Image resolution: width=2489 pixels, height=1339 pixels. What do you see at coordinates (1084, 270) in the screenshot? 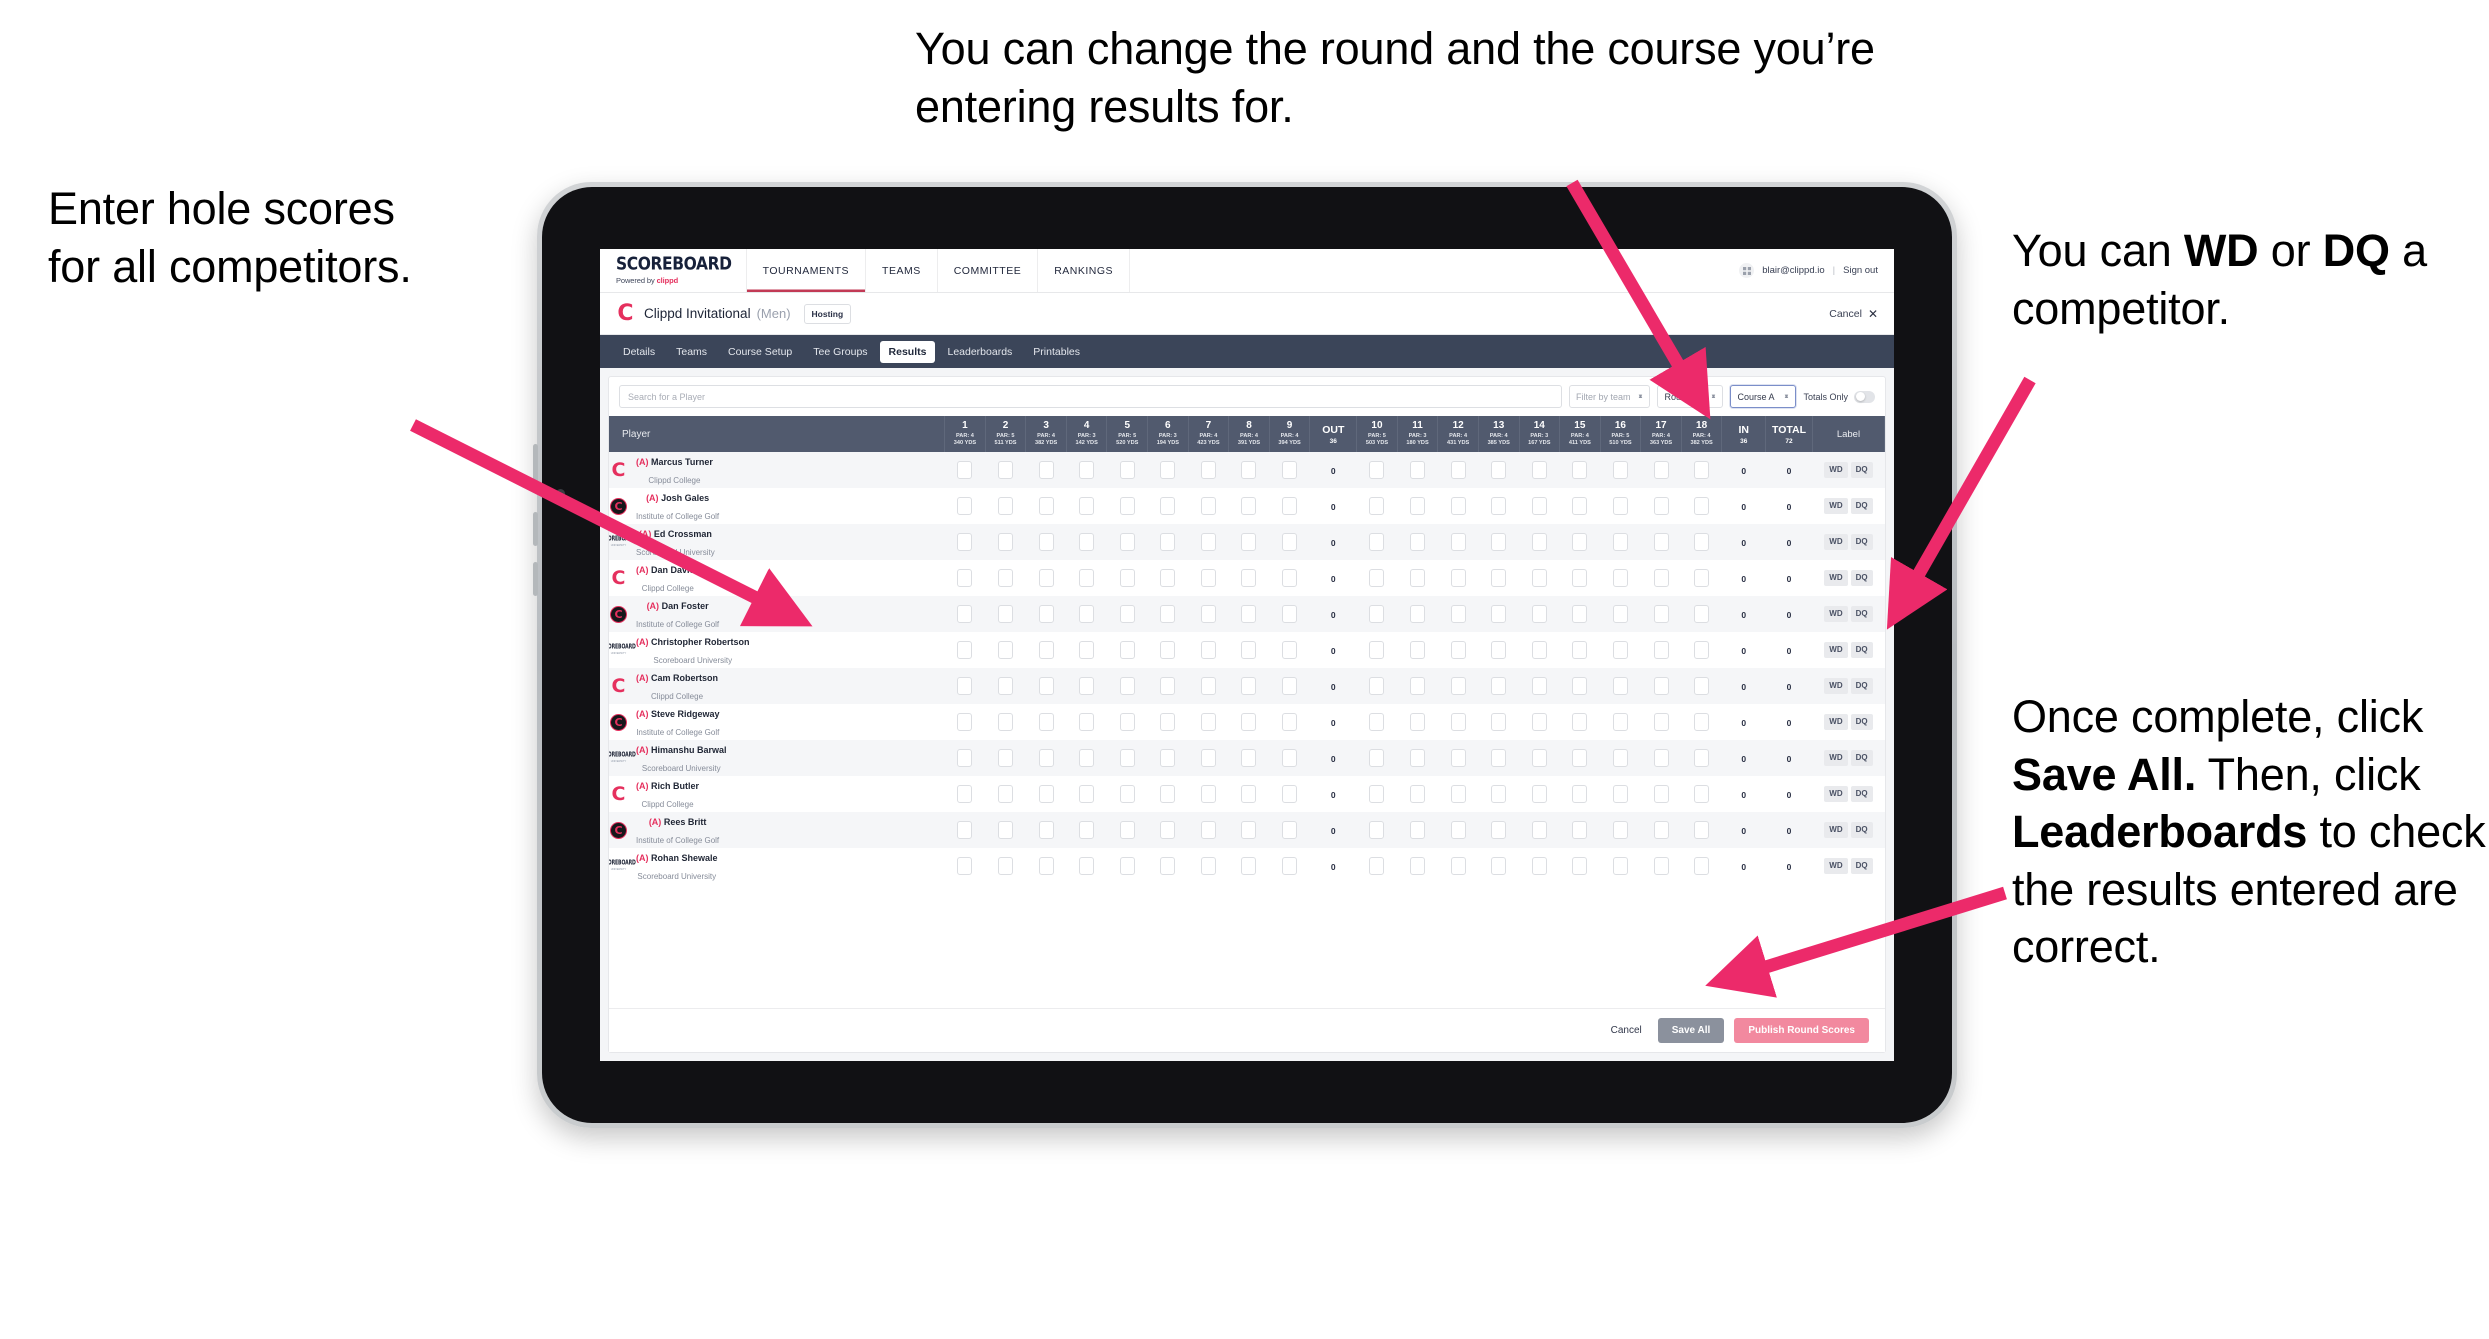
I see `nav-item-rankings: RANKINGS` at bounding box center [1084, 270].